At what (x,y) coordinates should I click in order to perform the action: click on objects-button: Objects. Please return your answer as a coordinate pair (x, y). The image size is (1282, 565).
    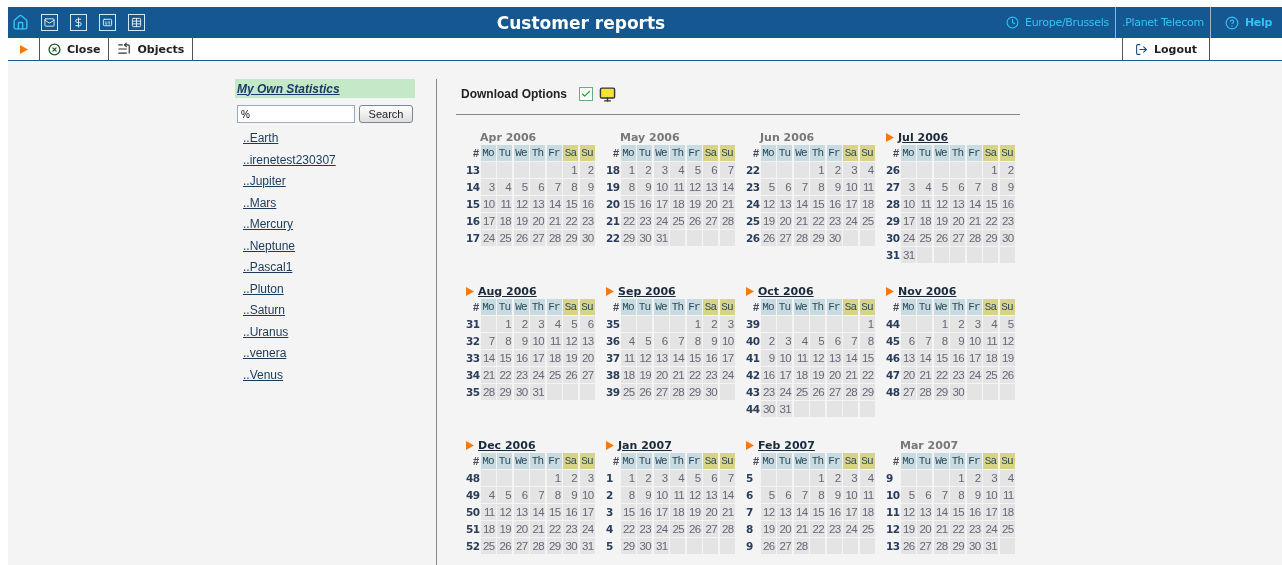
    Looking at the image, I should click on (161, 49).